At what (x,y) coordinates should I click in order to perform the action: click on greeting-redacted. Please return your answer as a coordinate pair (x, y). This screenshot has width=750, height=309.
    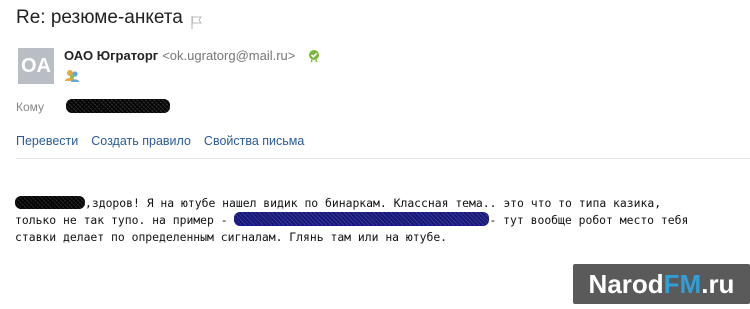
    Looking at the image, I should click on (50, 202).